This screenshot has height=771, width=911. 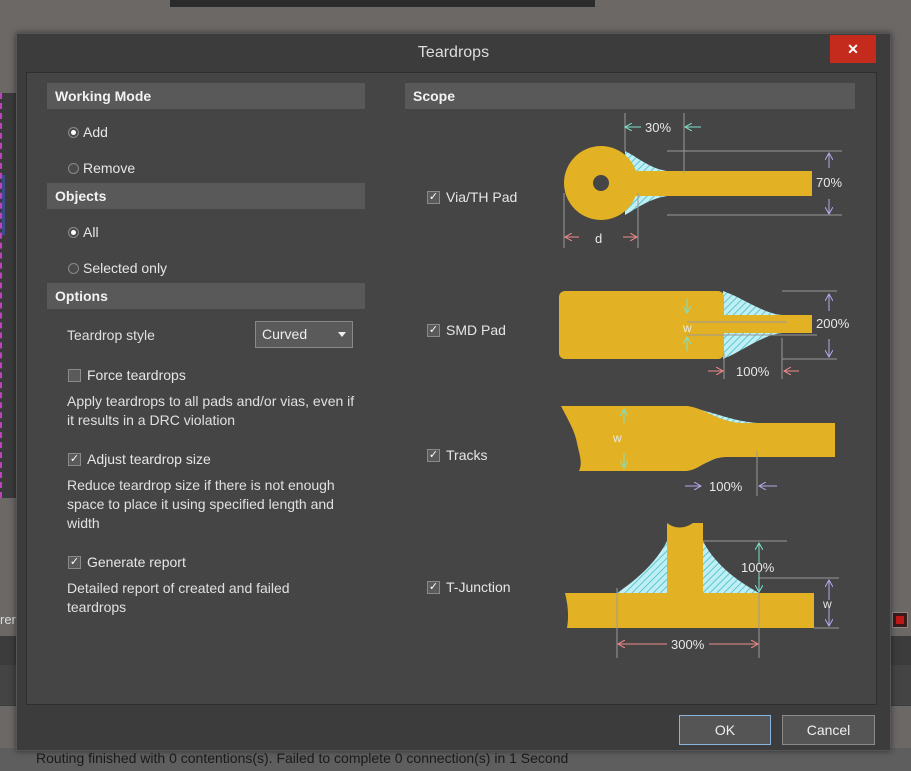 I want to click on tjunction-diagram: 100% w 300%, so click(x=702, y=590).